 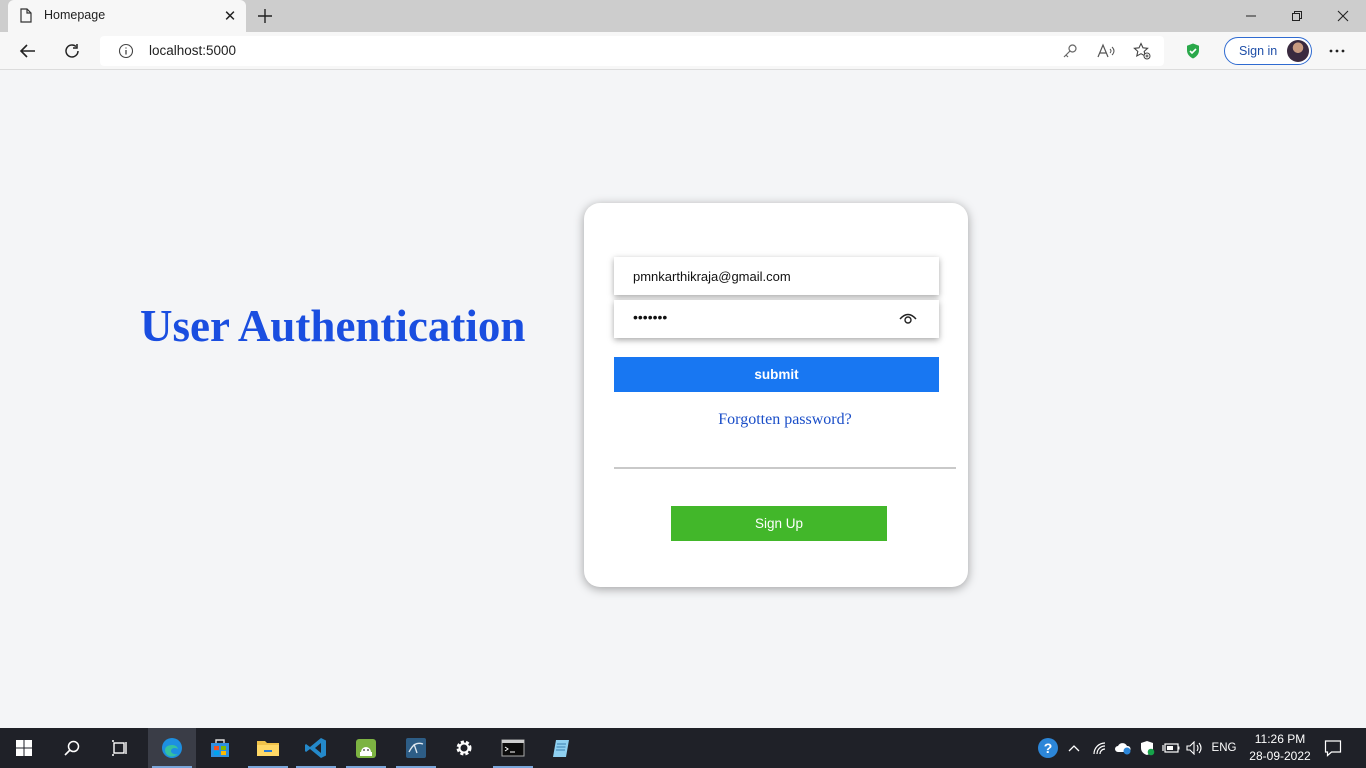 What do you see at coordinates (28, 51) in the screenshot?
I see `back-icon` at bounding box center [28, 51].